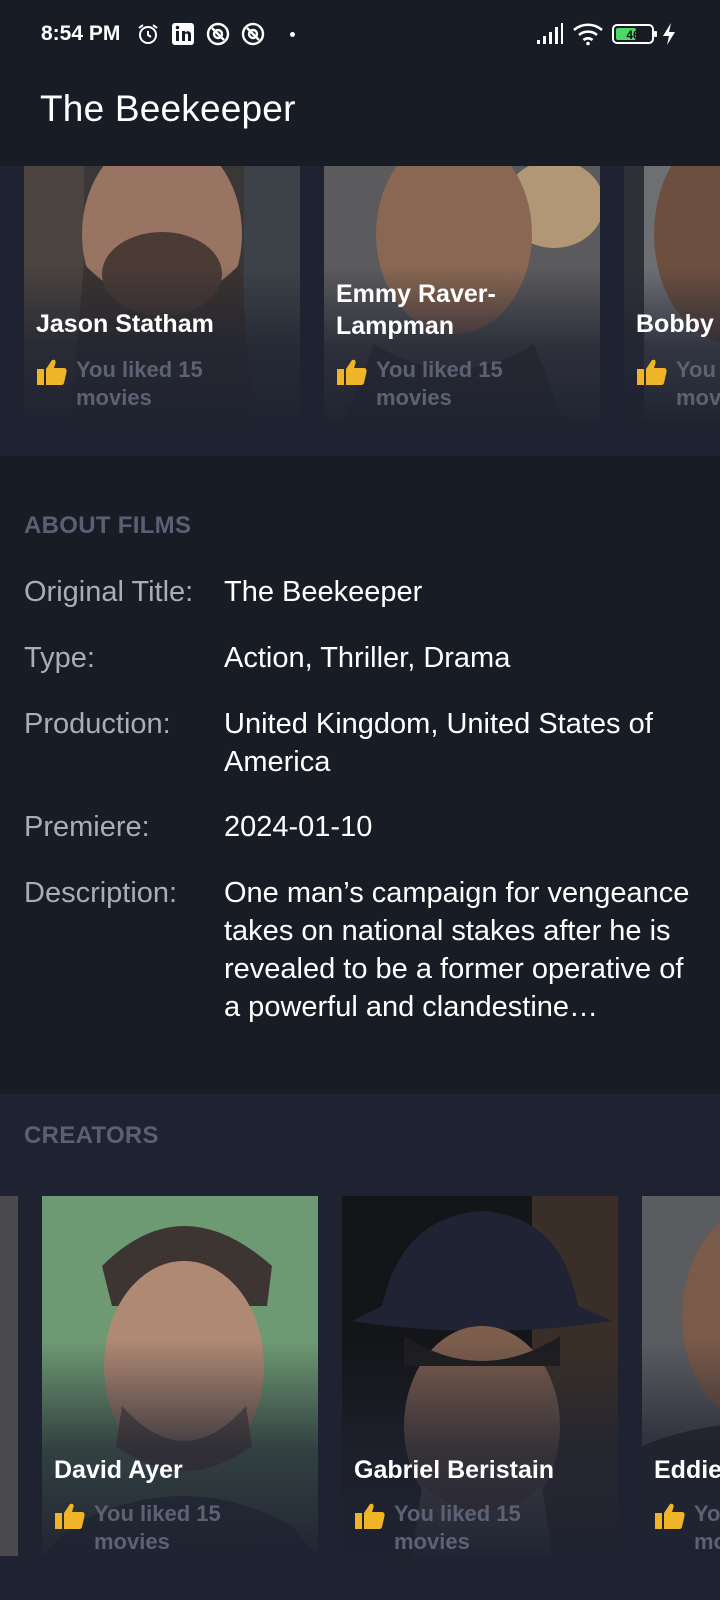  Describe the element at coordinates (91, 1135) in the screenshot. I see `section-heading: CREATORS` at that location.